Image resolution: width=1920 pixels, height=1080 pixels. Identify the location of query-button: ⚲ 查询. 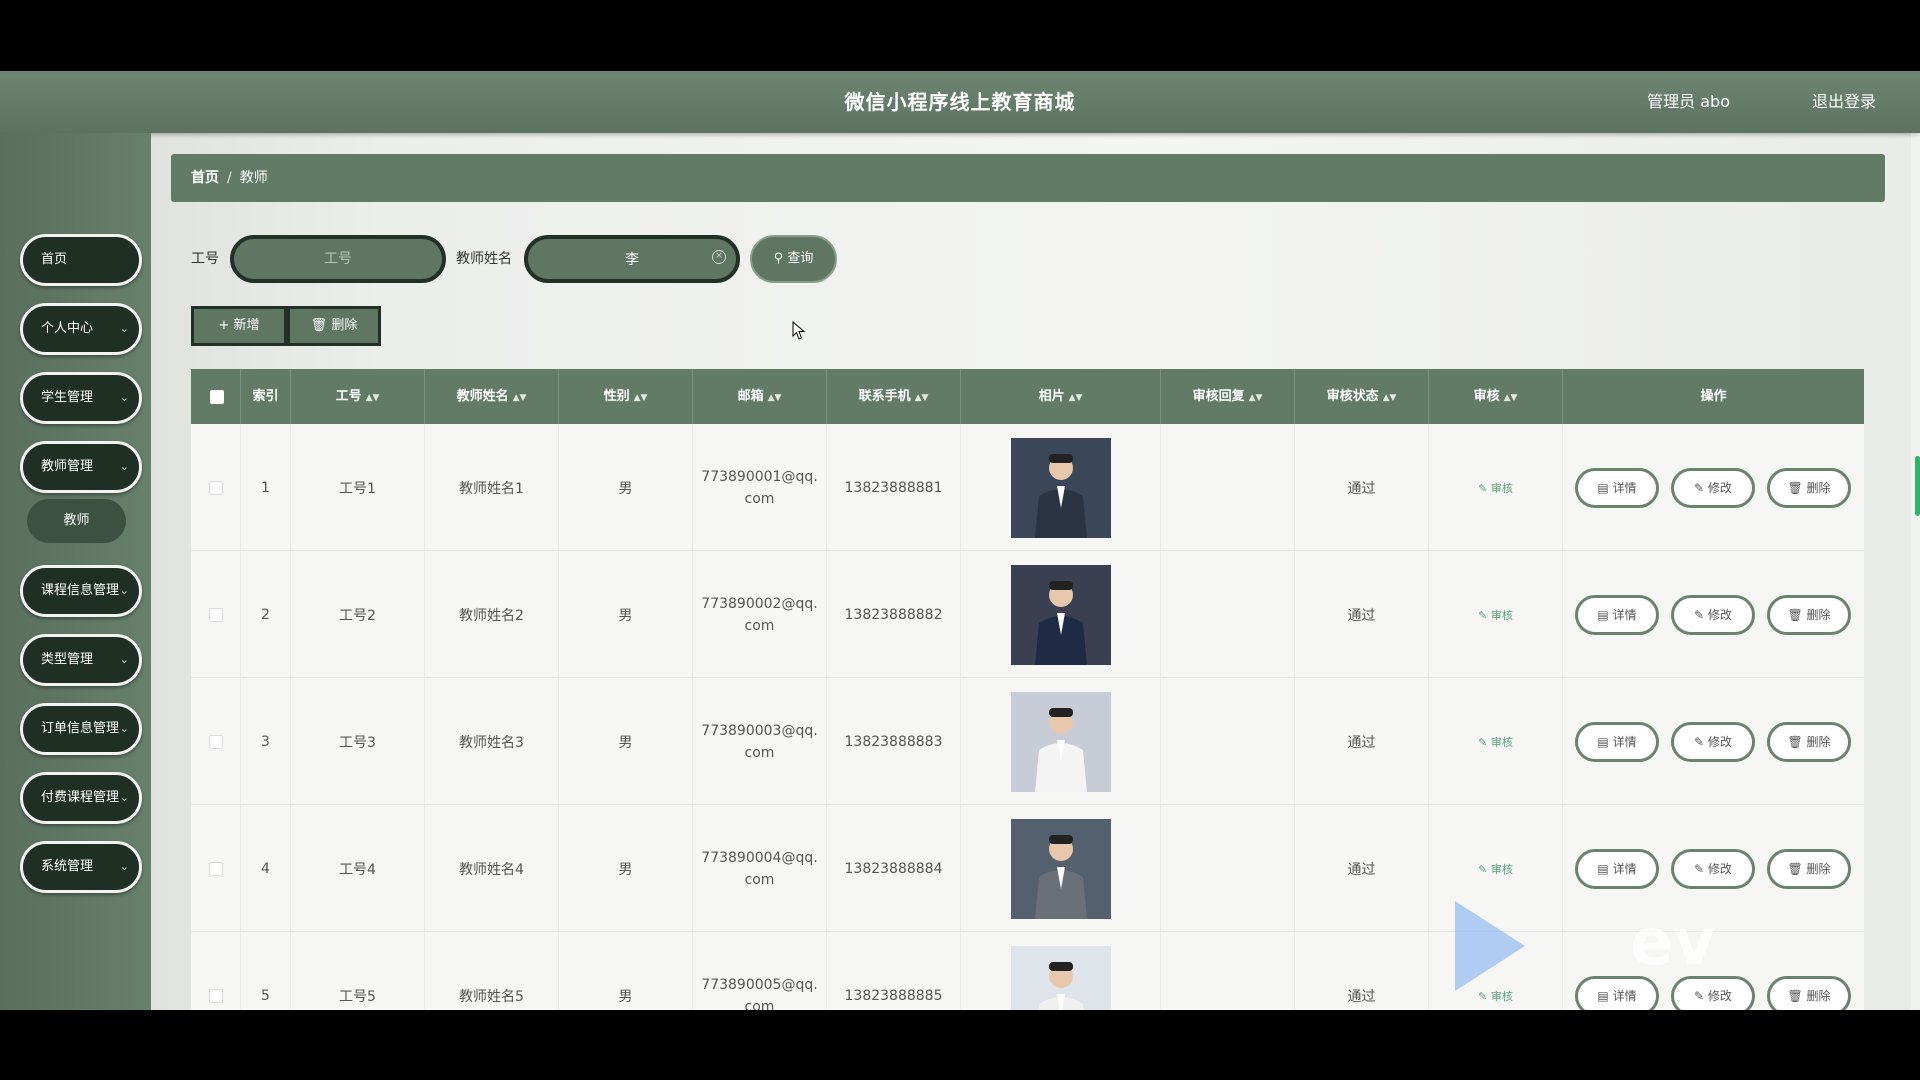
(793, 259).